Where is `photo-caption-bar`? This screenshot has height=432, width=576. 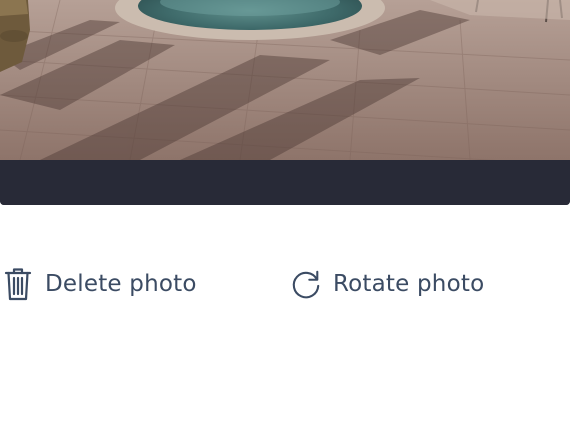
photo-caption-bar is located at coordinates (285, 182).